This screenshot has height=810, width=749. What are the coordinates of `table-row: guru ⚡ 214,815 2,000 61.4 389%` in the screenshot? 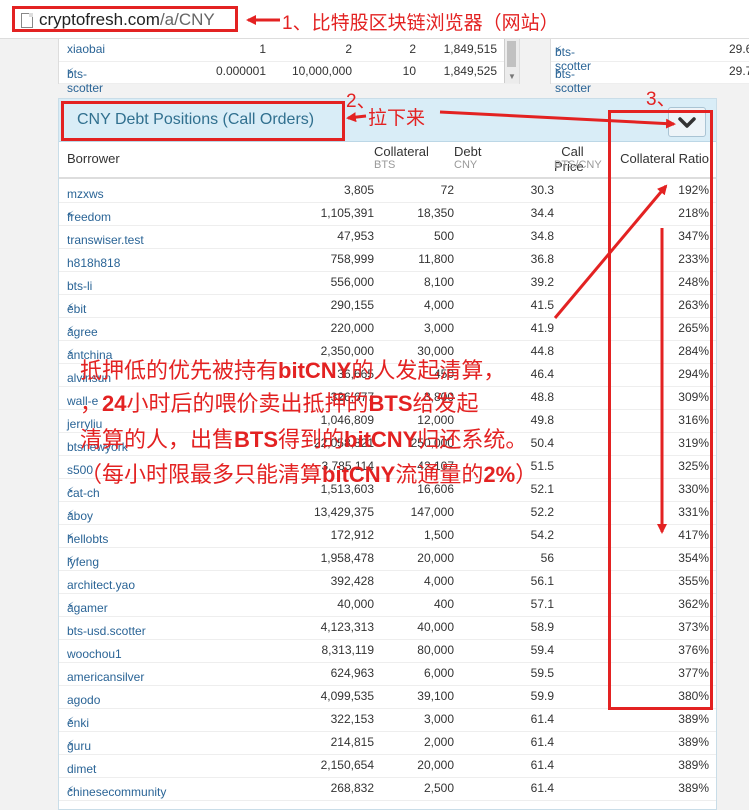 It's located at (387, 743).